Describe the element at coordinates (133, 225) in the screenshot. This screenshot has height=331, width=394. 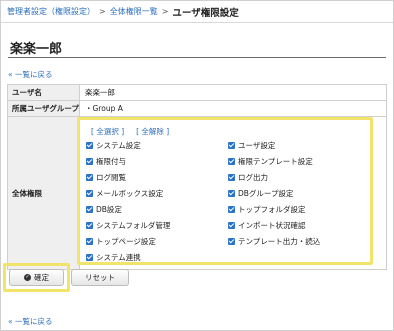
I see `permission-label: システムフォルダ管理` at that location.